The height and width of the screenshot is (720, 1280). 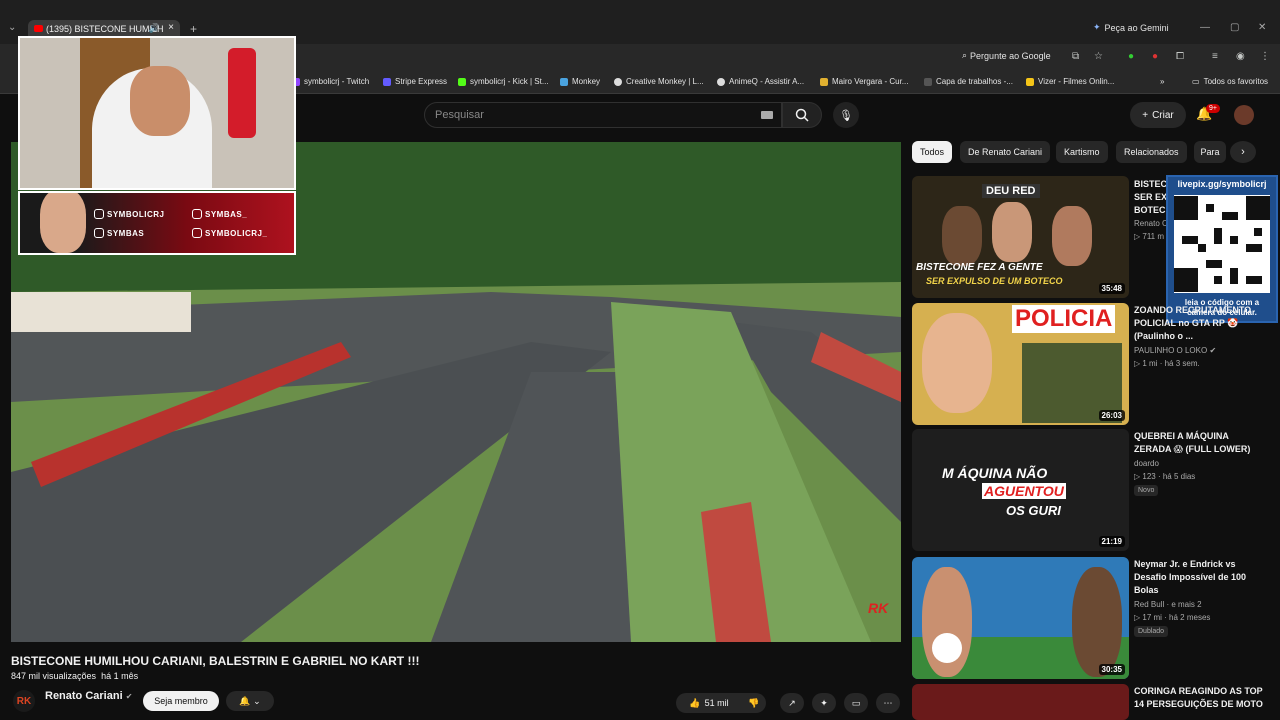 What do you see at coordinates (716, 703) in the screenshot?
I see `like-count: 51 mil` at bounding box center [716, 703].